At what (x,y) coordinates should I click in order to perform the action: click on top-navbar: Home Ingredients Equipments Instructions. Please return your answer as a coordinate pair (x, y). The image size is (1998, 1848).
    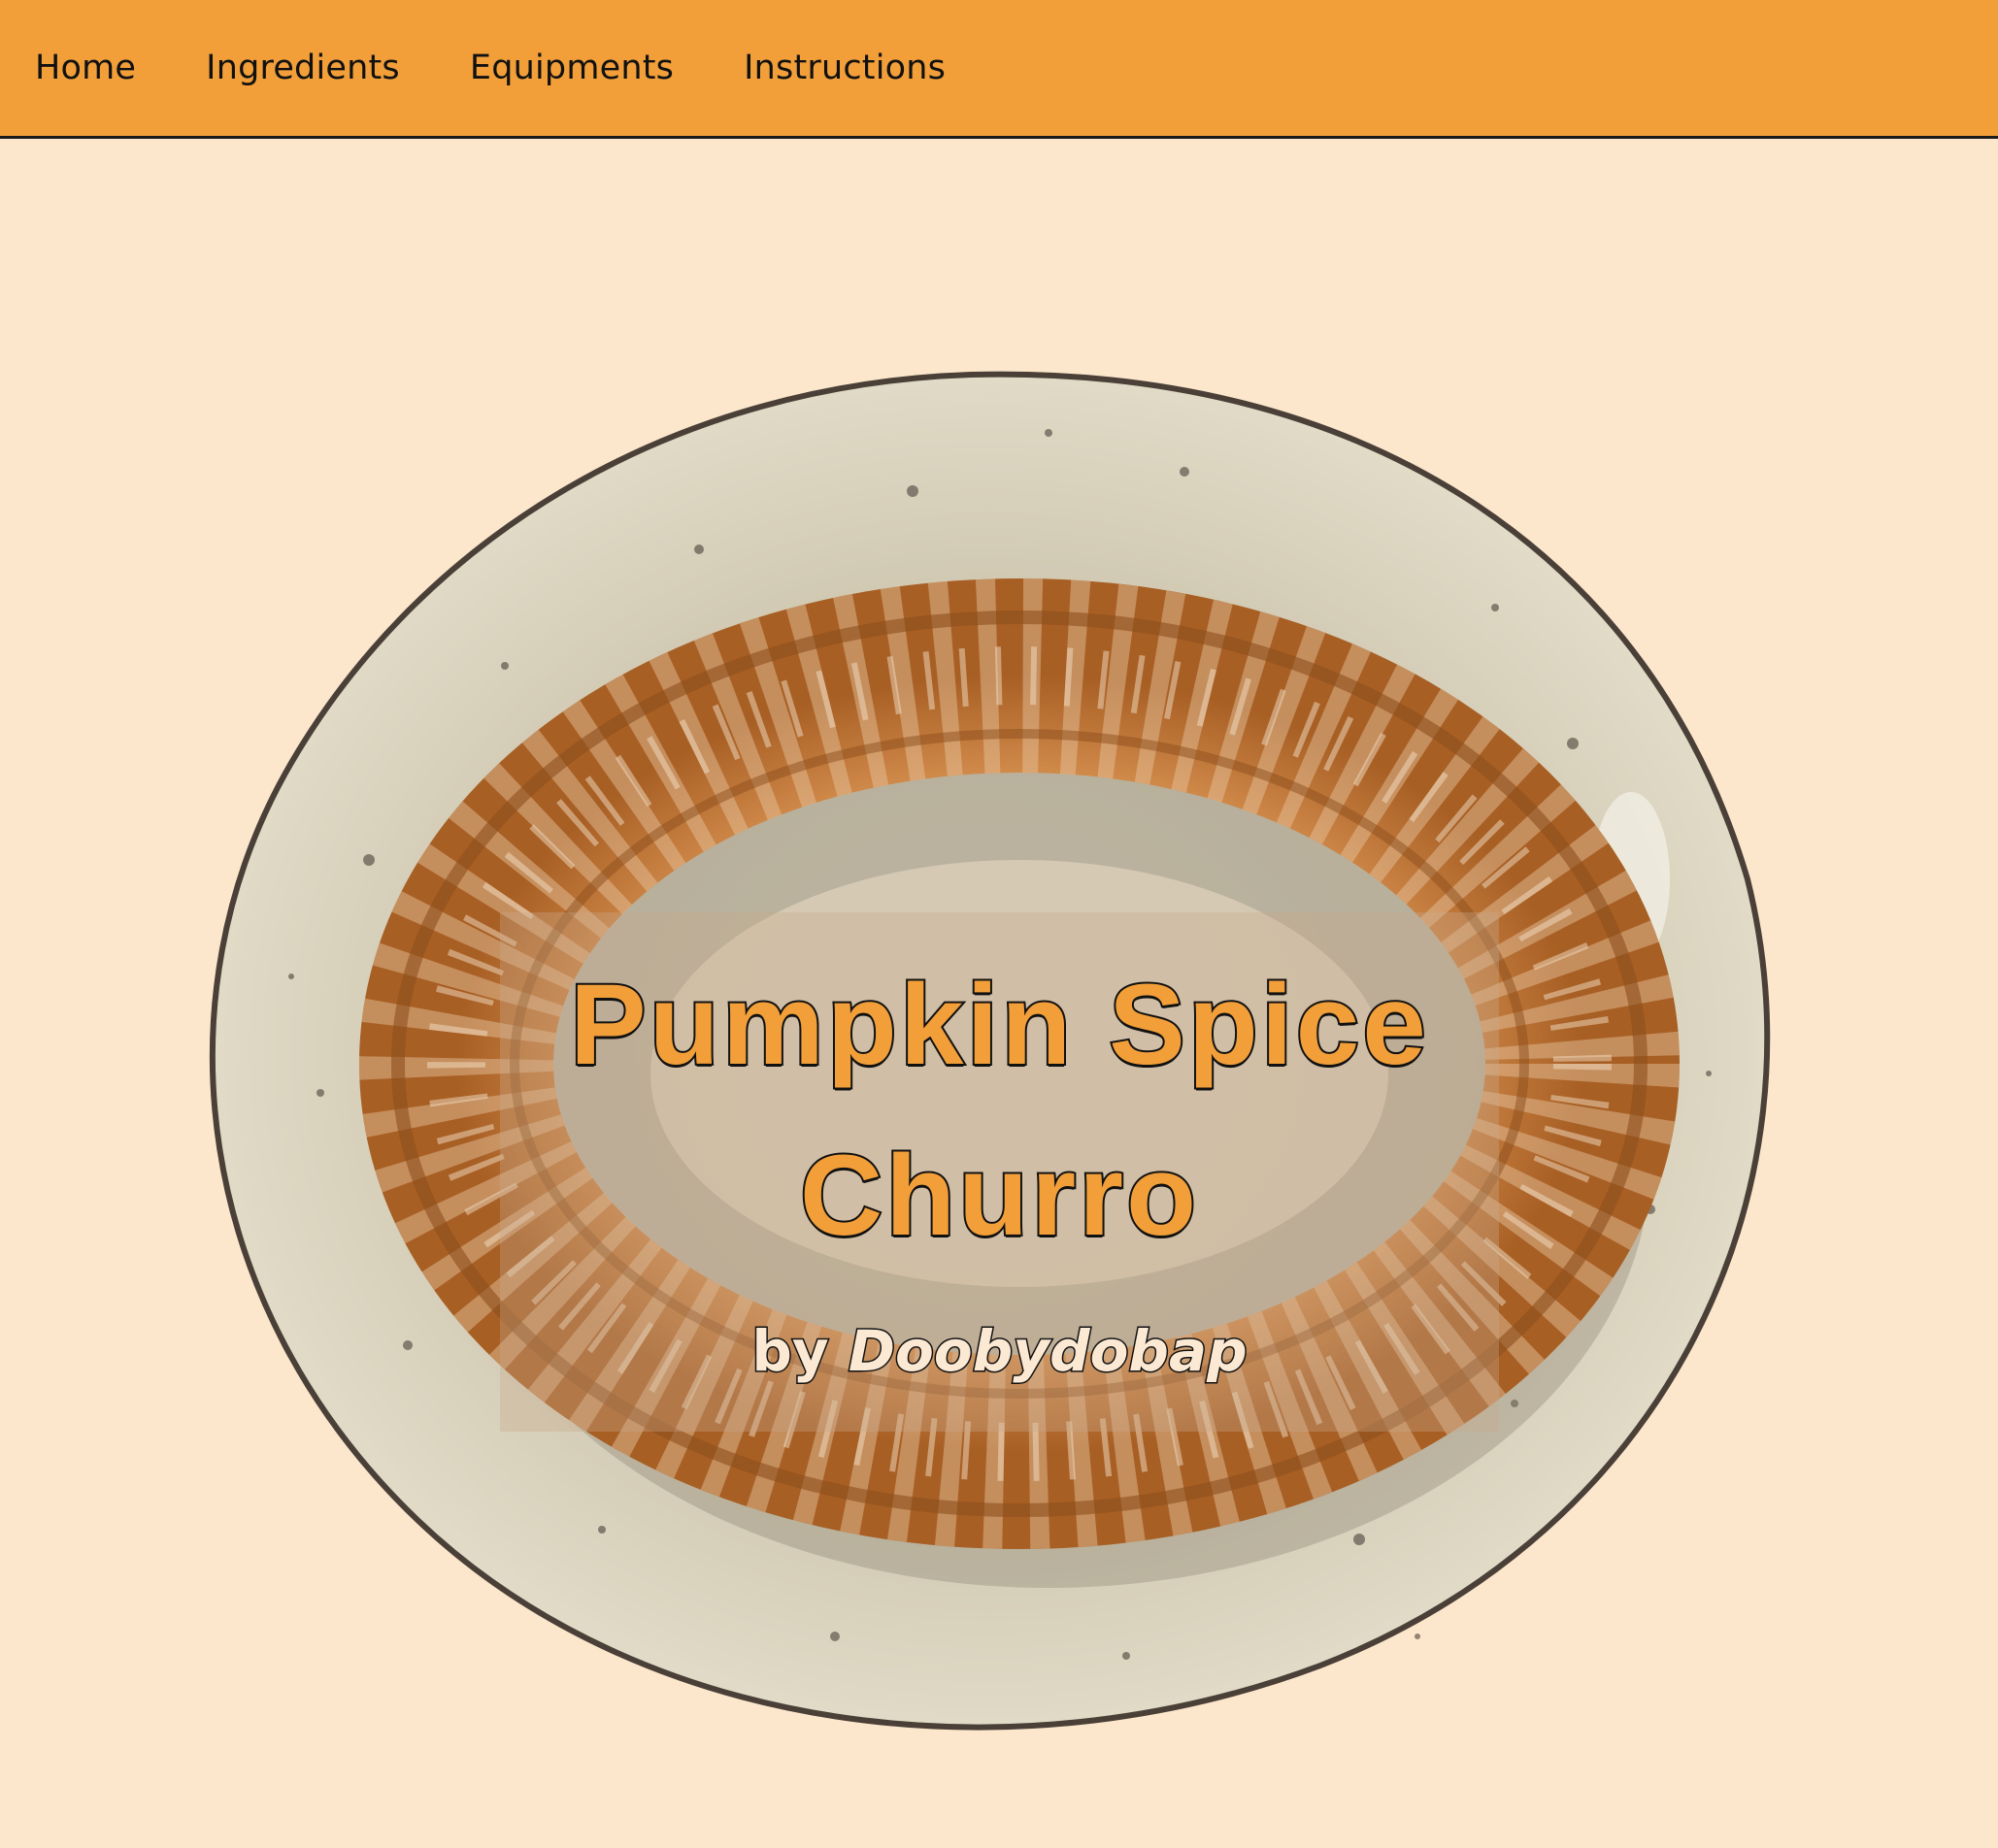
    Looking at the image, I should click on (999, 69).